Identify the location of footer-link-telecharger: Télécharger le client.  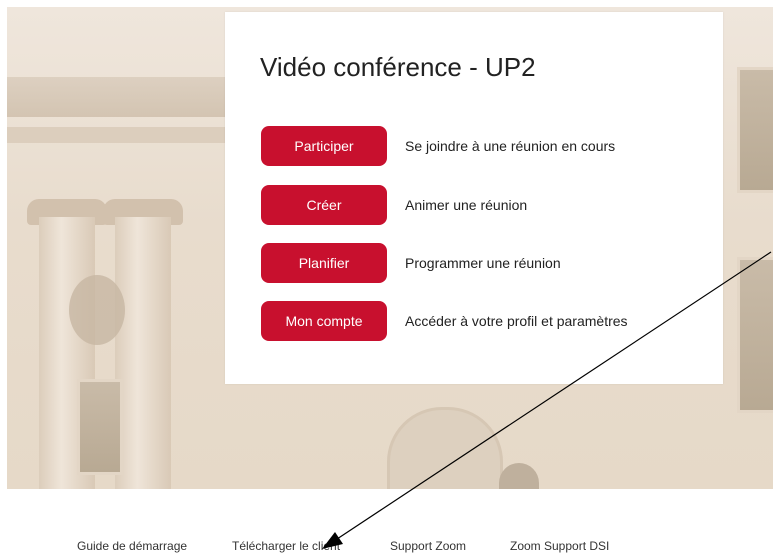
(286, 546).